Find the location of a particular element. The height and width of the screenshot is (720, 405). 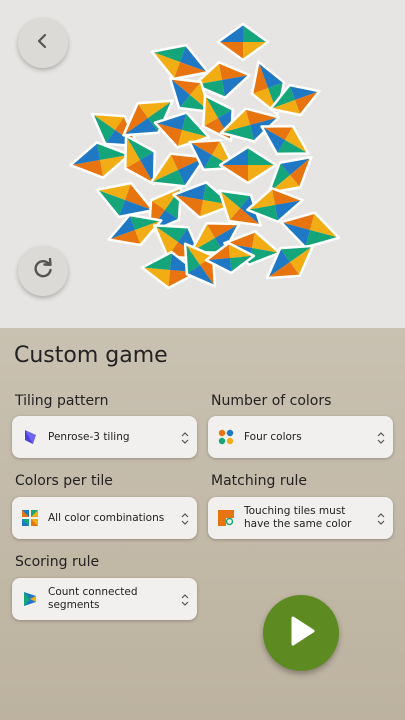

colors-per-tile-select: All color combinations is located at coordinates (104, 518).